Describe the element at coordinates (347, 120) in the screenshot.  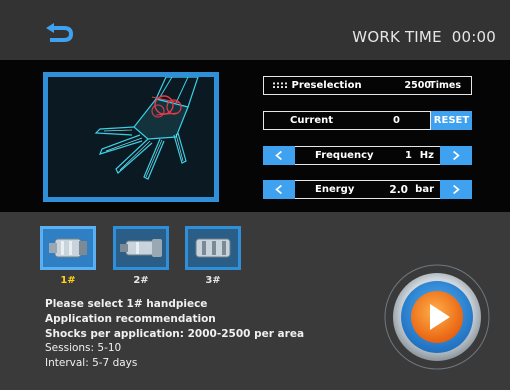
I see `current-field: Current 0` at that location.